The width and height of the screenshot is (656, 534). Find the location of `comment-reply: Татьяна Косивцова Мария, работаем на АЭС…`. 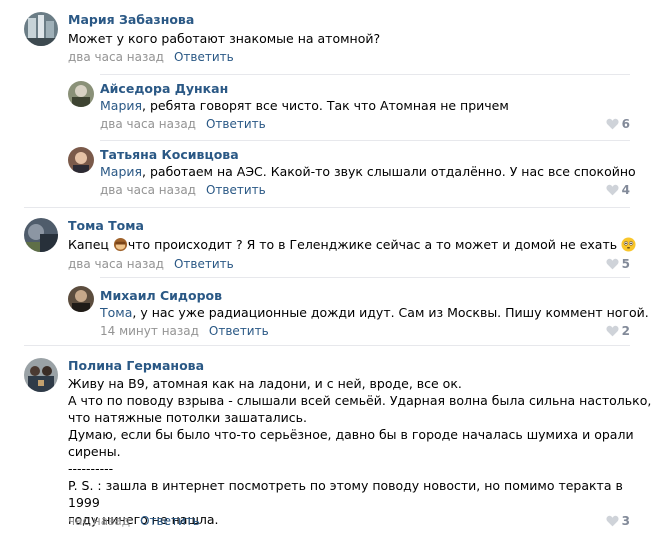

comment-reply: Татьяна Косивцова Мария, работаем на АЭС… is located at coordinates (328, 175).